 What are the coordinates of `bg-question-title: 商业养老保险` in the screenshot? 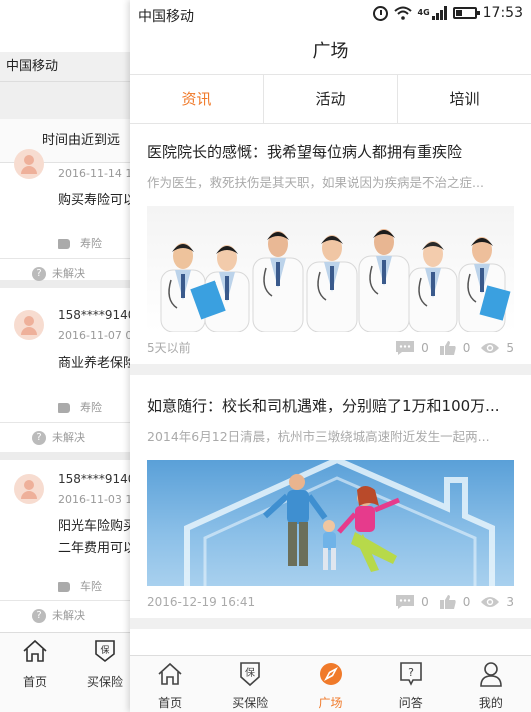 It's located at (97, 363).